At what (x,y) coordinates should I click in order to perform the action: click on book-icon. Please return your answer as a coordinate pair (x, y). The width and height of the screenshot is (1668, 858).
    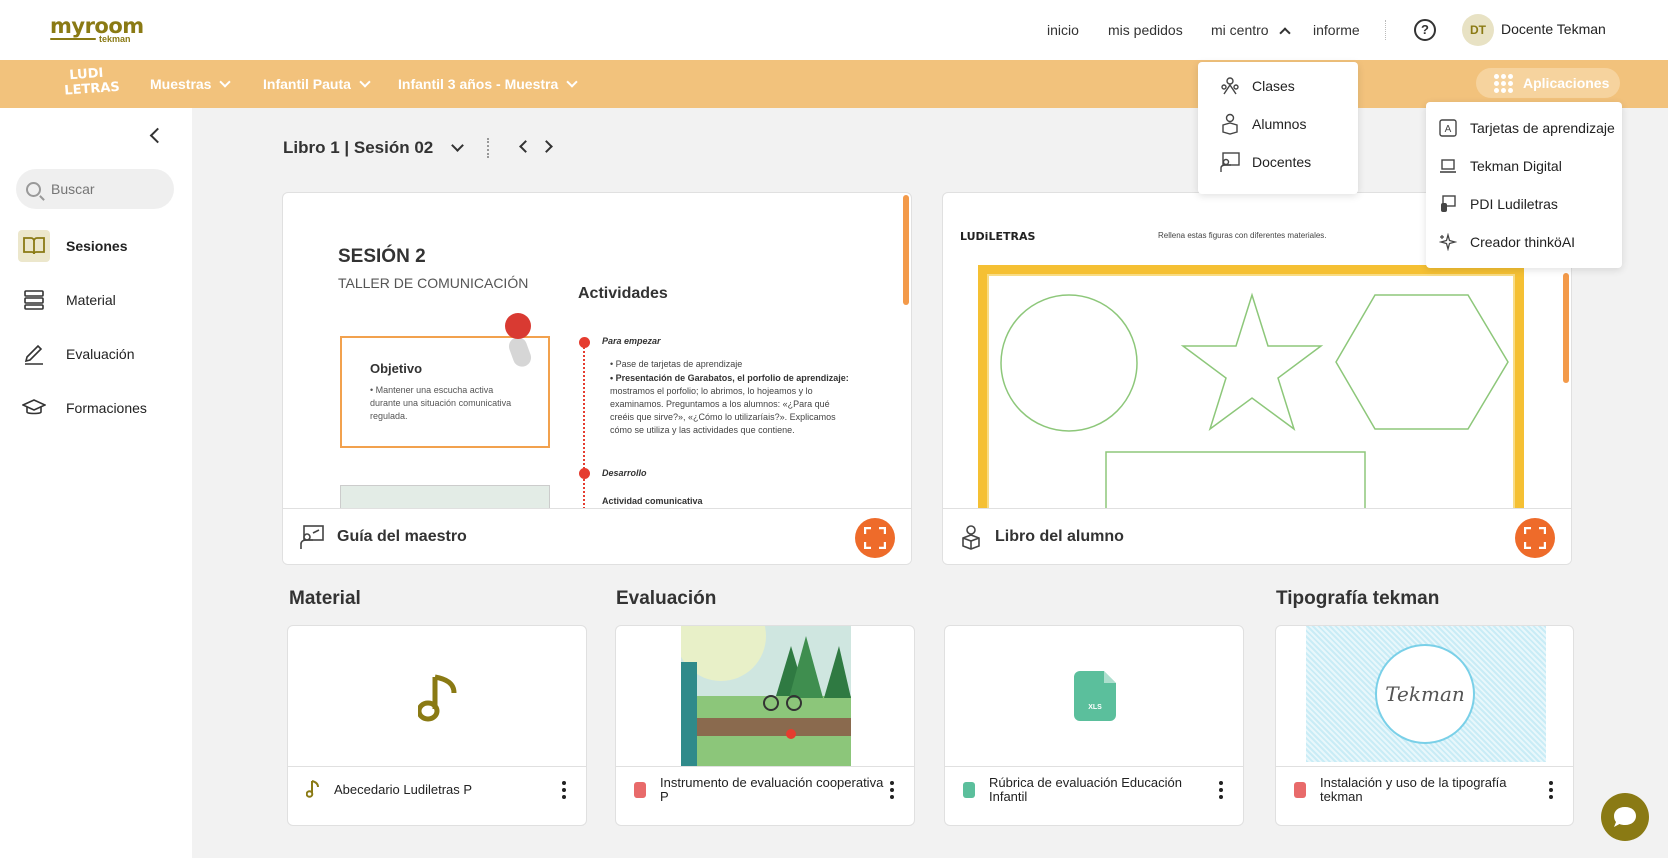
    Looking at the image, I should click on (34, 246).